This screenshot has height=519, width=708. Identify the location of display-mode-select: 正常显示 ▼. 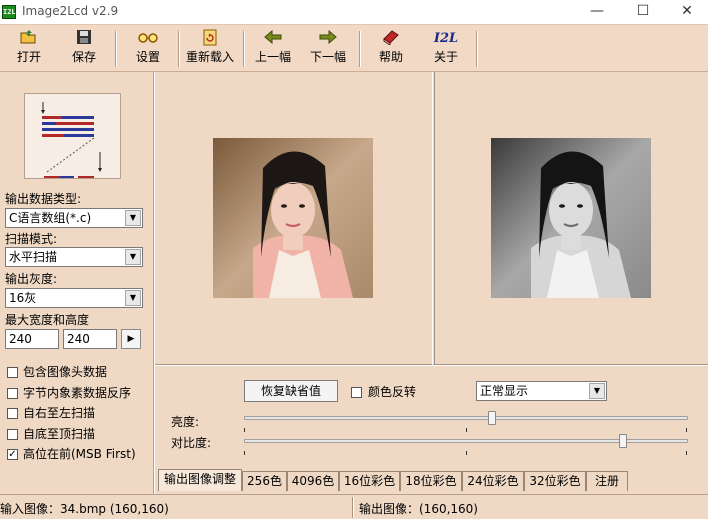
(541, 391).